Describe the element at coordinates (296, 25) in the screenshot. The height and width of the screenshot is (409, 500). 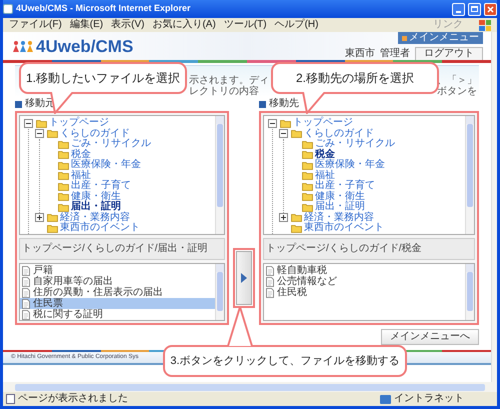
I see `menu-item: ヘルプ(H)` at that location.